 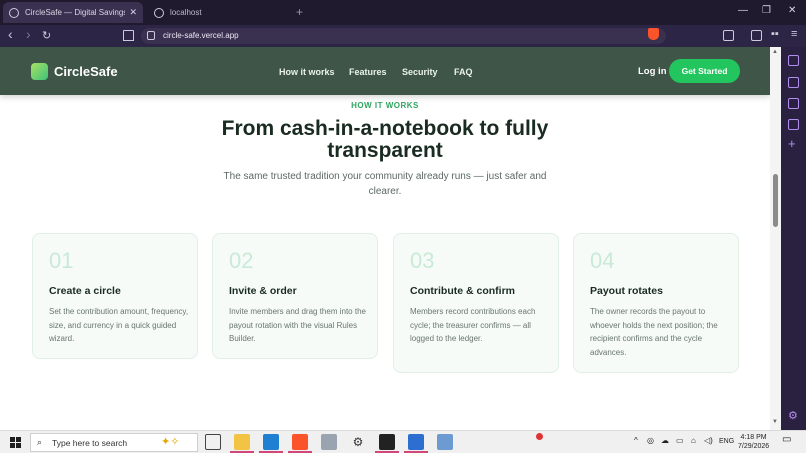 I want to click on step-title: Invite & order, so click(x=263, y=291).